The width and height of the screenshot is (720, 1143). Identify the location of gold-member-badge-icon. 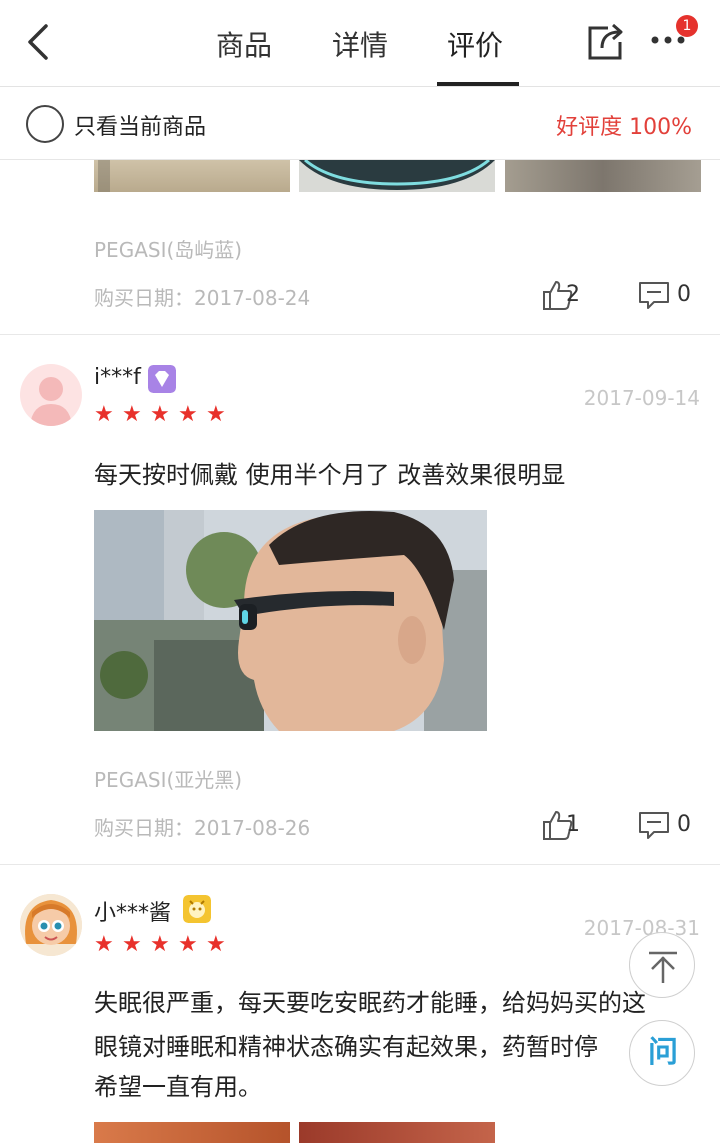
(197, 909).